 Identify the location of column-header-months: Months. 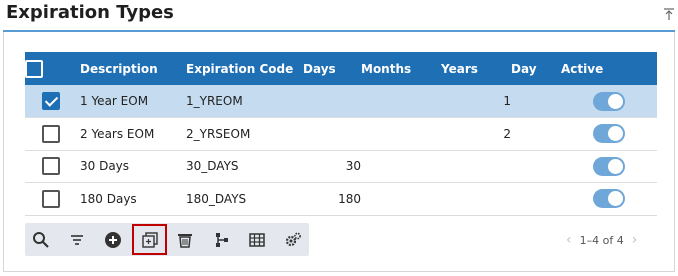
(401, 68).